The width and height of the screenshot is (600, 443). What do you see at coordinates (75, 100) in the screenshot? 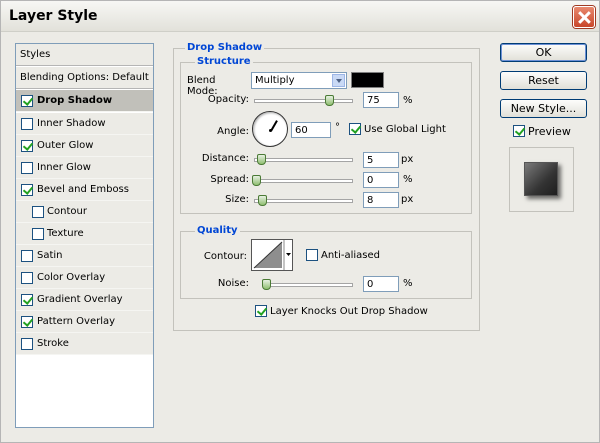
I see `style-item-label: Drop Shadow` at bounding box center [75, 100].